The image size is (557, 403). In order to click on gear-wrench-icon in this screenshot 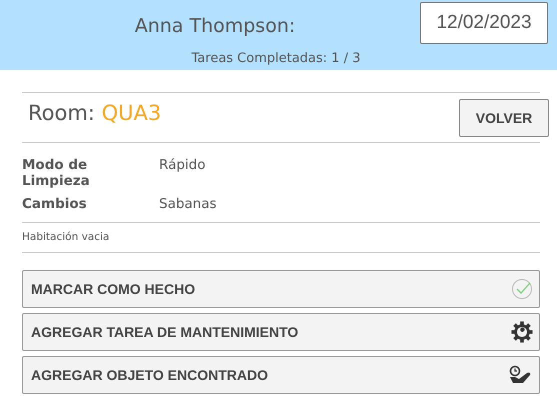, I will do `click(522, 332)`.